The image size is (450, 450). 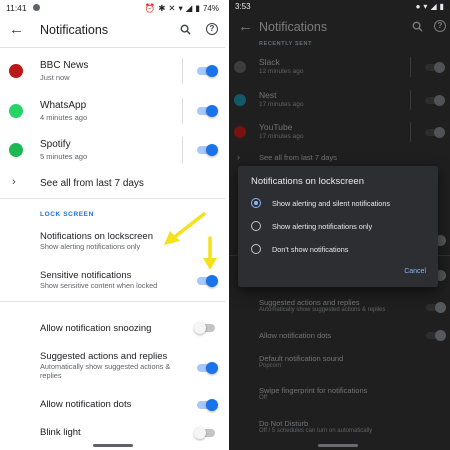 I want to click on app-row-slack: Slack 12 minutes ago, so click(x=339, y=69).